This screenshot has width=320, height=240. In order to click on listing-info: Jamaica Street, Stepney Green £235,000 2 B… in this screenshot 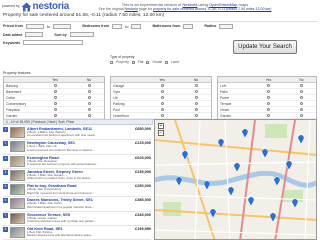, I will do `click(89, 175)`.